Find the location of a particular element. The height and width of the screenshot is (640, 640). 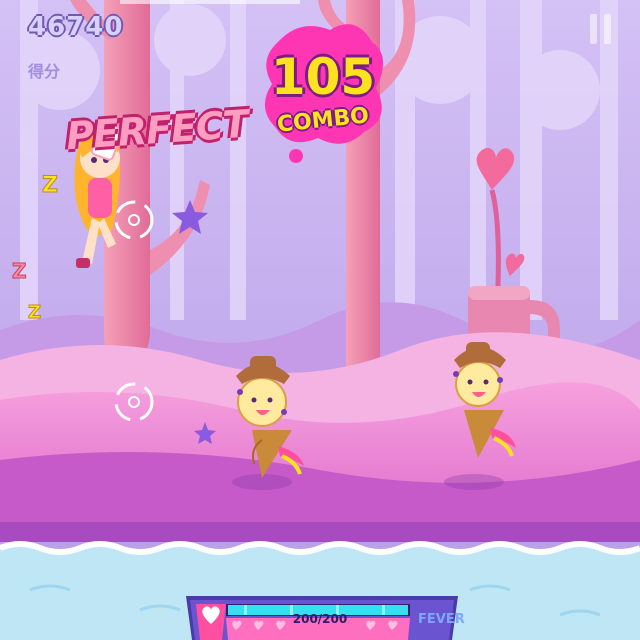

heart-icon is located at coordinates (211, 622).